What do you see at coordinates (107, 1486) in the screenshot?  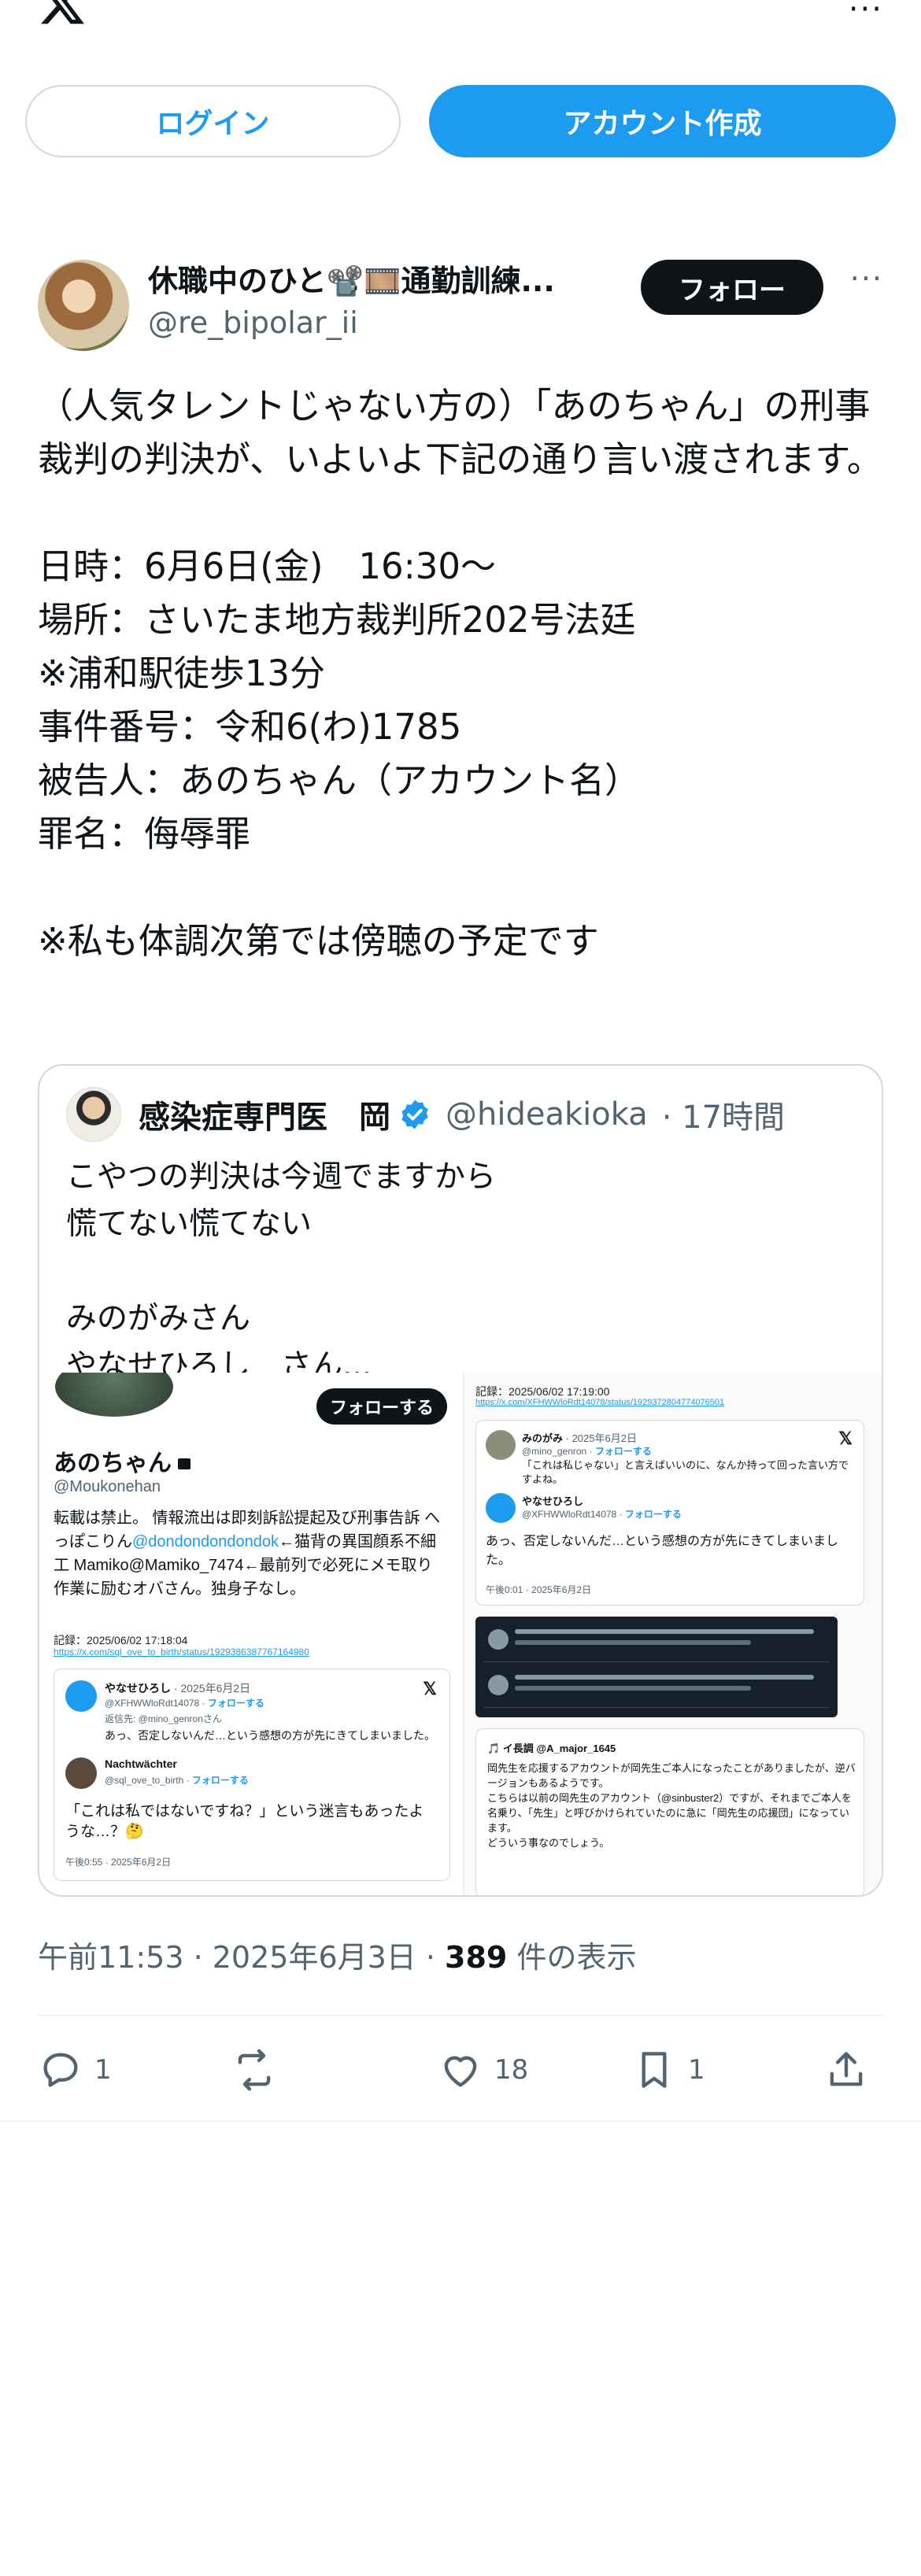 I see `profile-handle: @Moukonehan` at bounding box center [107, 1486].